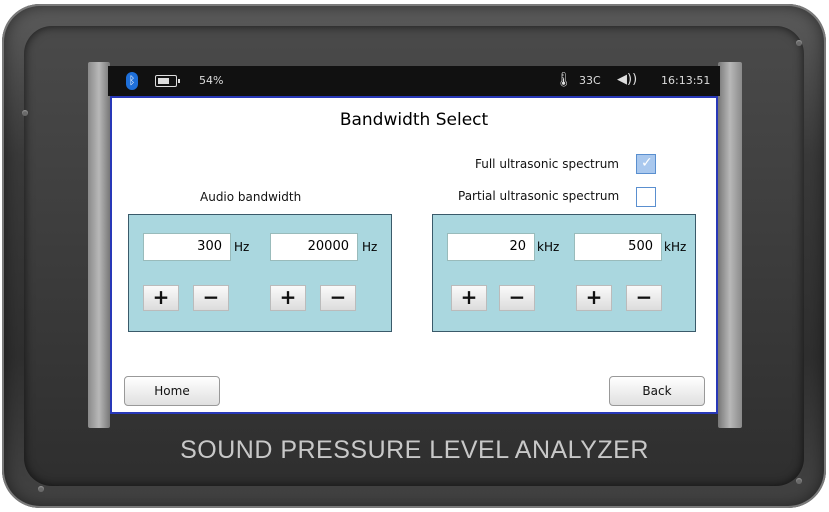 The image size is (829, 512). I want to click on back-button: Back, so click(657, 391).